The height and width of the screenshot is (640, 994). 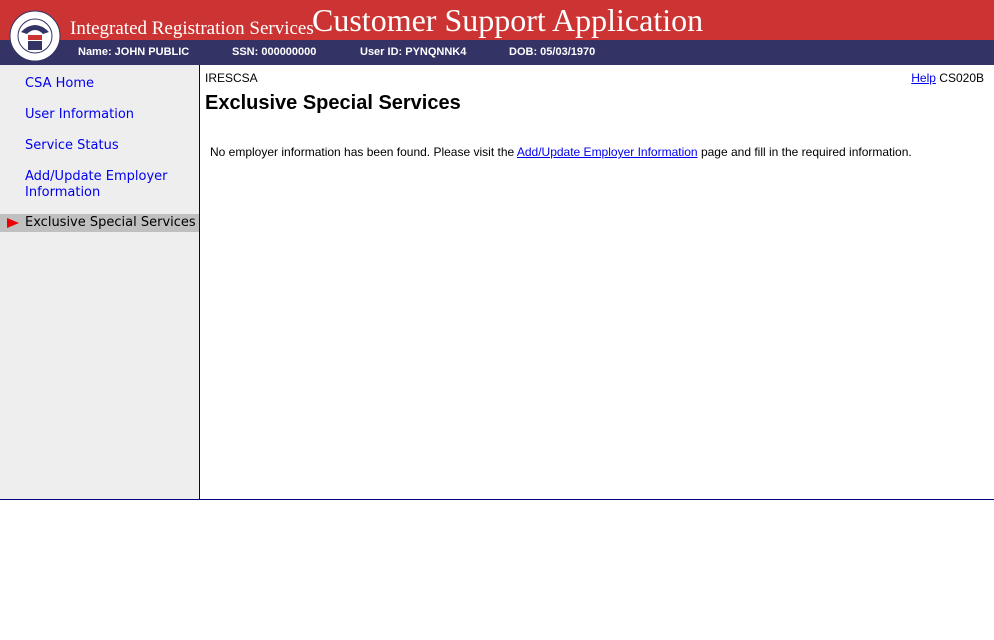 What do you see at coordinates (67, 115) in the screenshot?
I see `sidebar-item-user-information: User Information` at bounding box center [67, 115].